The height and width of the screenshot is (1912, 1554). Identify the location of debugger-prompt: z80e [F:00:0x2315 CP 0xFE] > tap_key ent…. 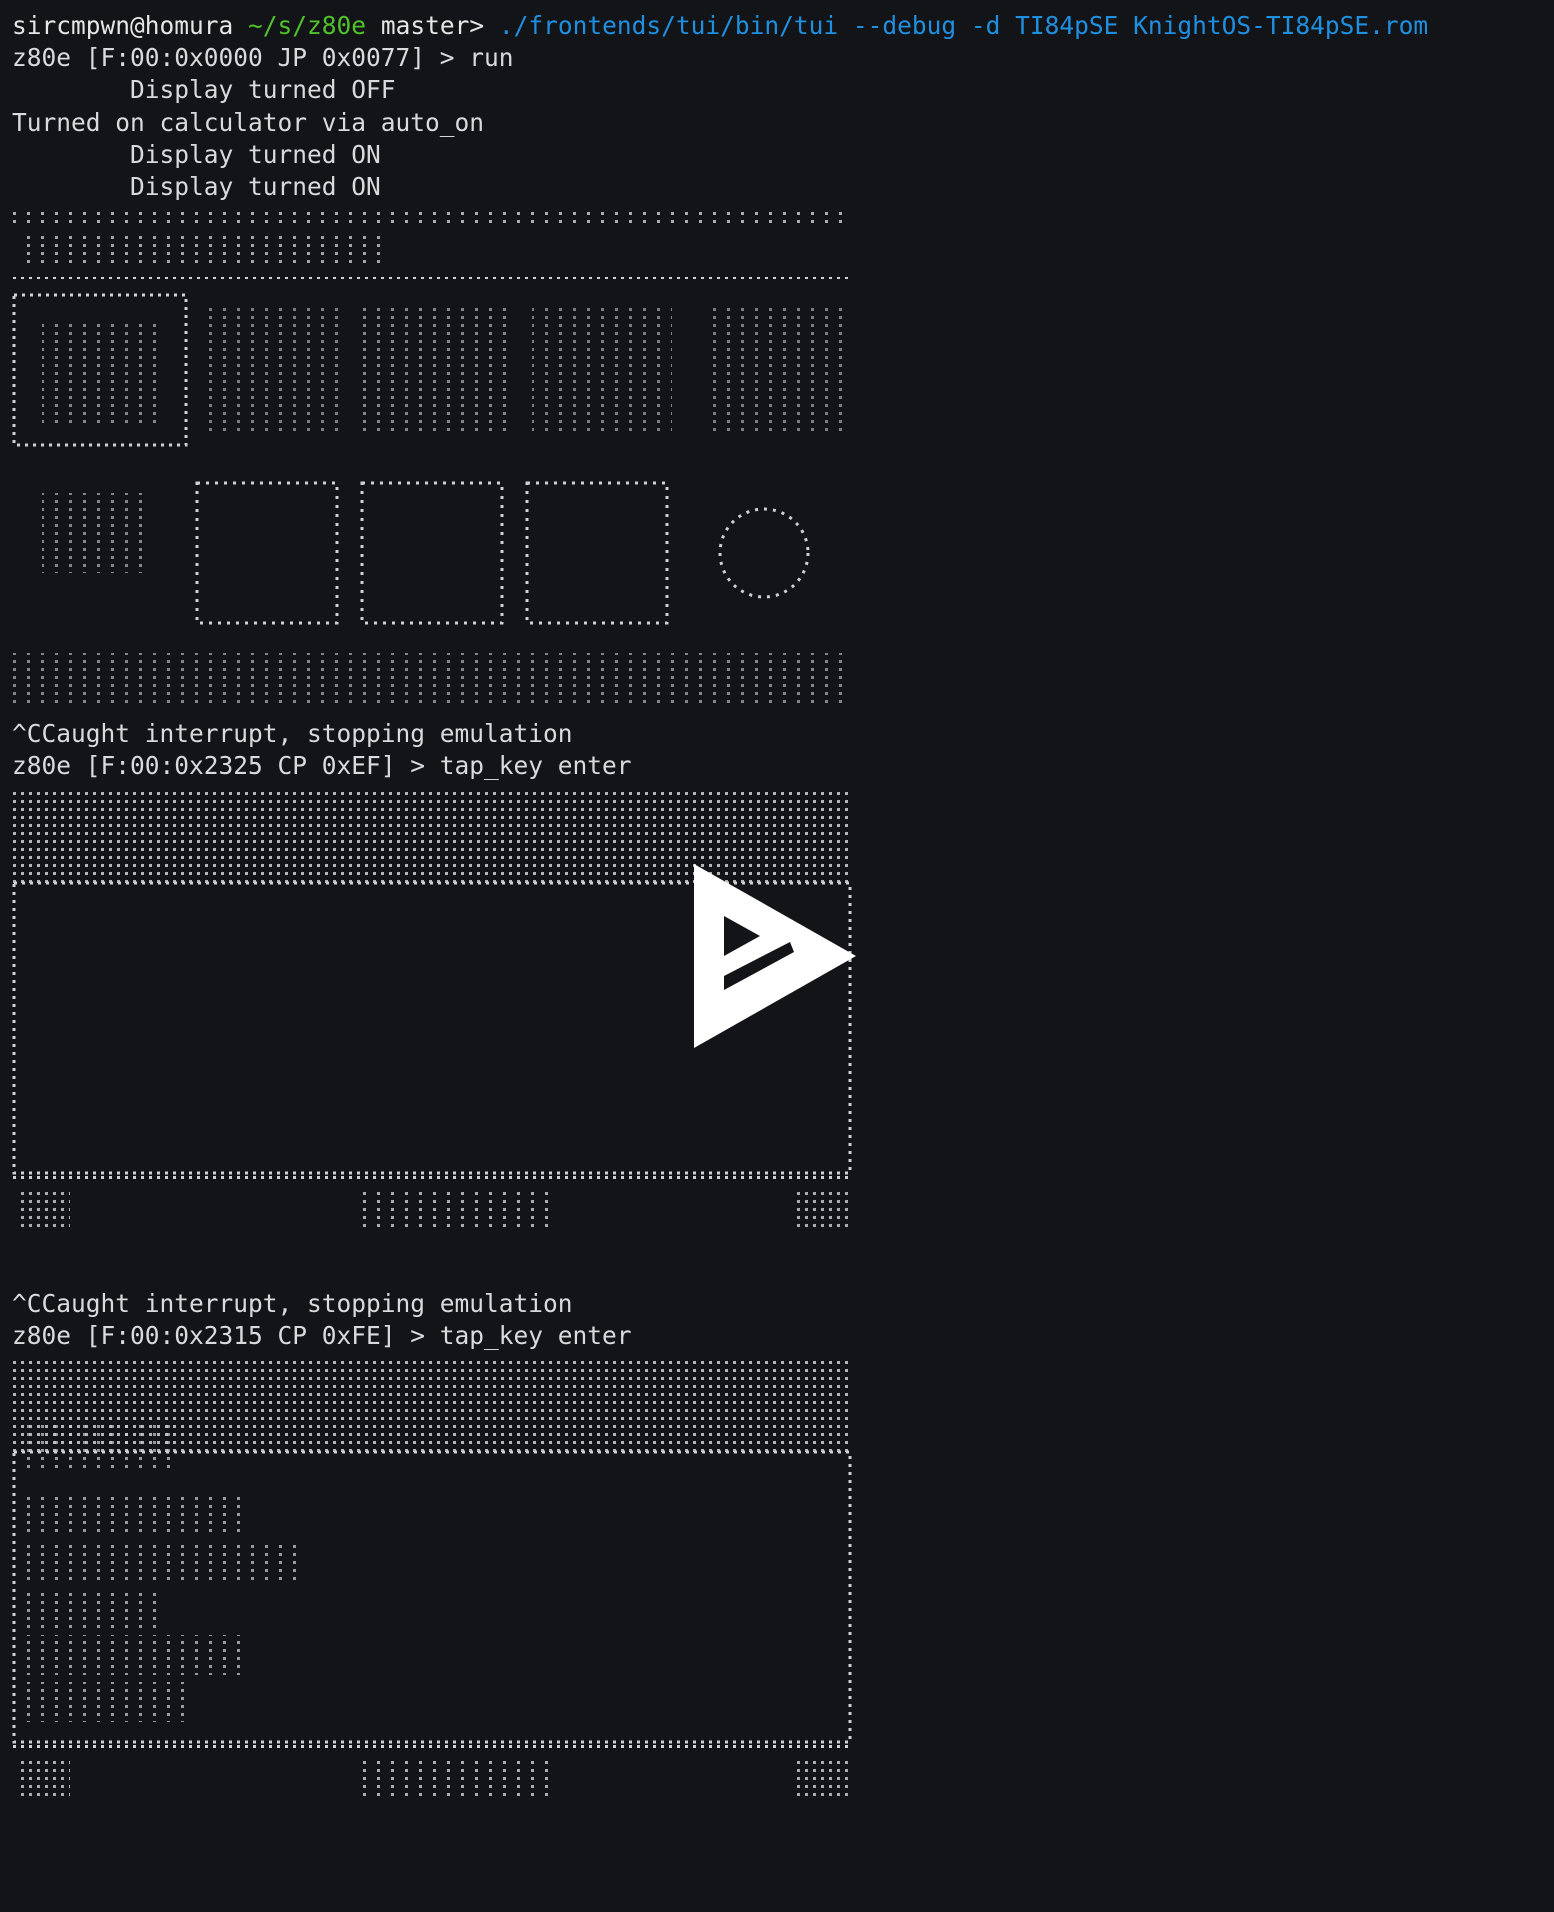
(322, 1335).